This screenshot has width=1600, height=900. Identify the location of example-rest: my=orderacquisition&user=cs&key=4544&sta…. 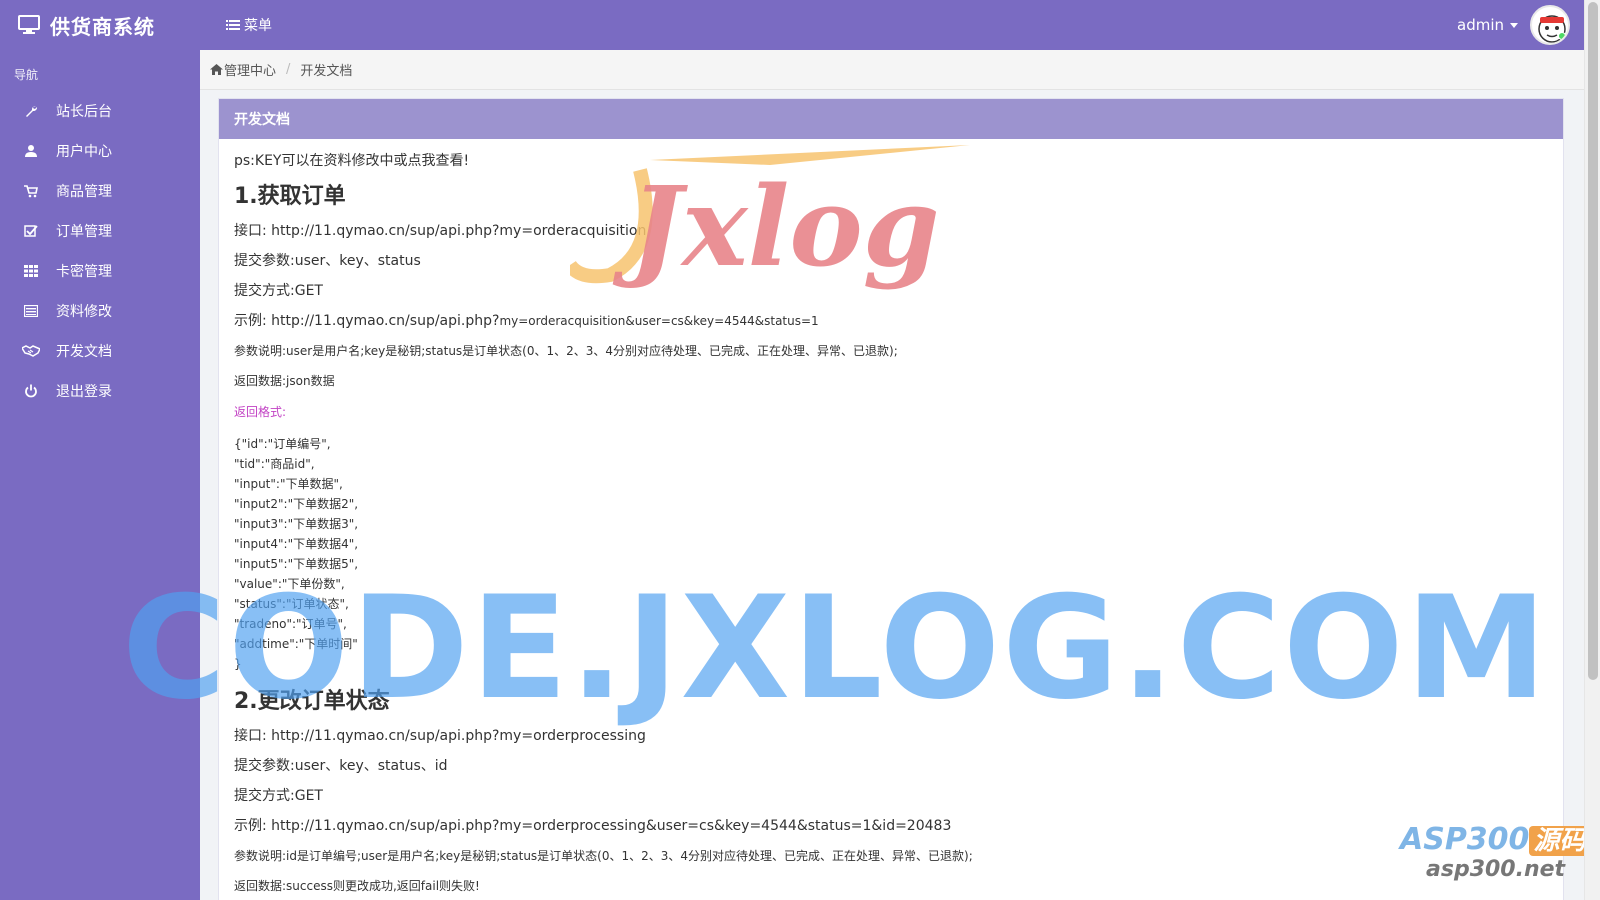
(659, 321).